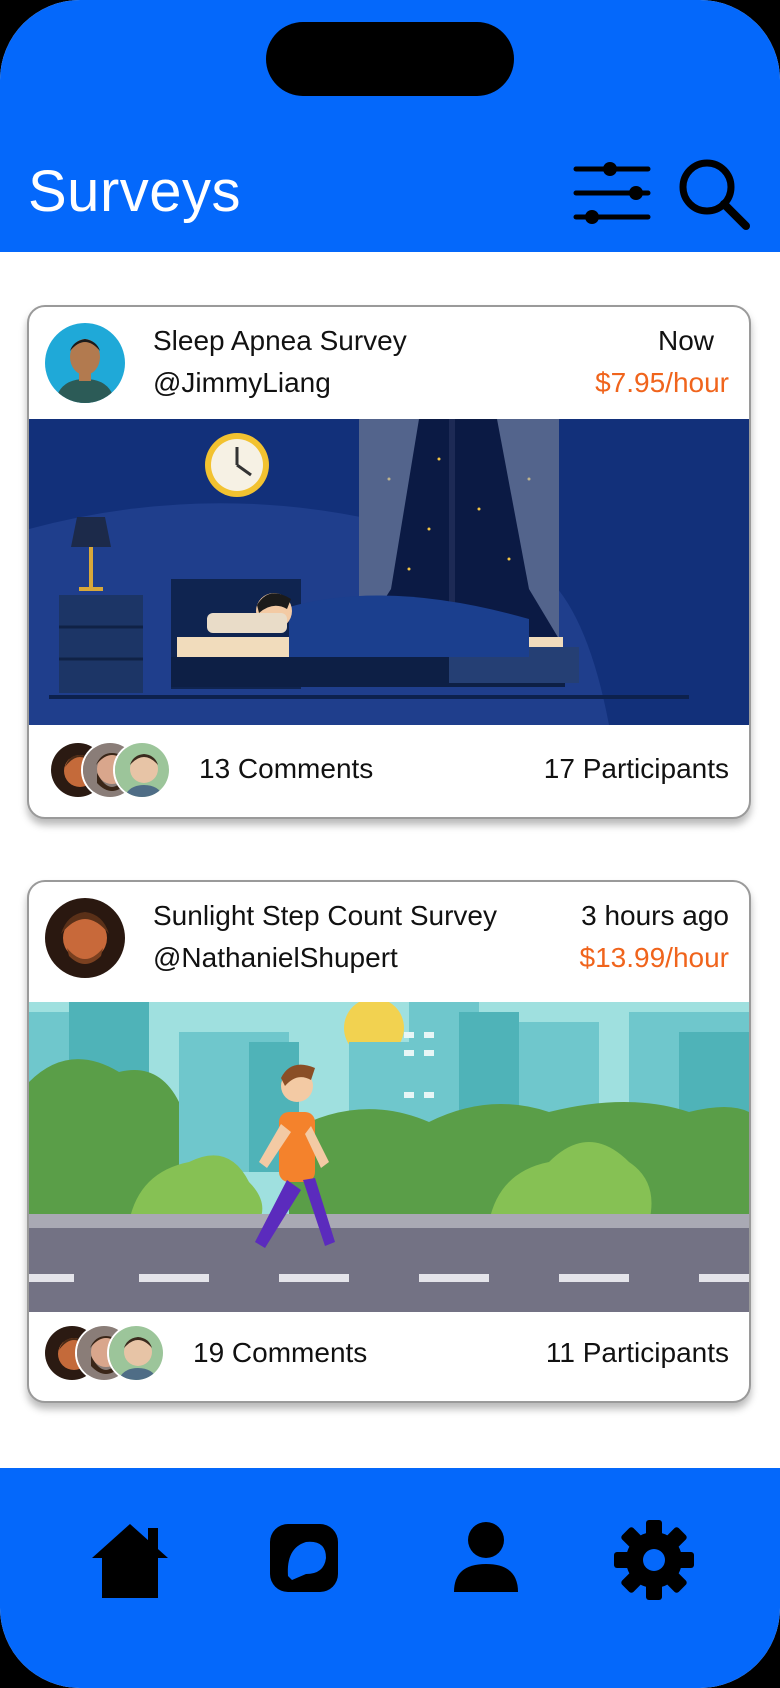 This screenshot has width=780, height=1688. What do you see at coordinates (242, 383) in the screenshot?
I see `survey-author: @JimmyLiang` at bounding box center [242, 383].